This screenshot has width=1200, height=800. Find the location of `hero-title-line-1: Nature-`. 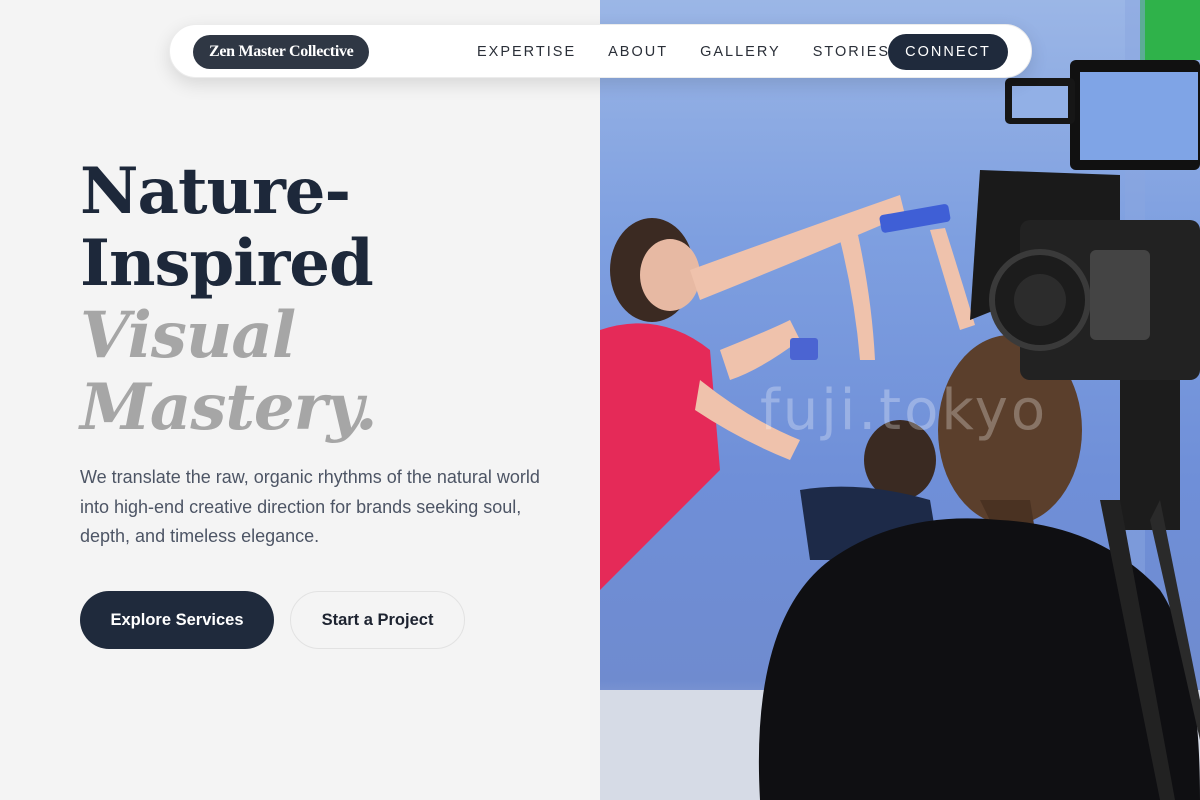

hero-title-line-1: Nature- is located at coordinates (215, 191).